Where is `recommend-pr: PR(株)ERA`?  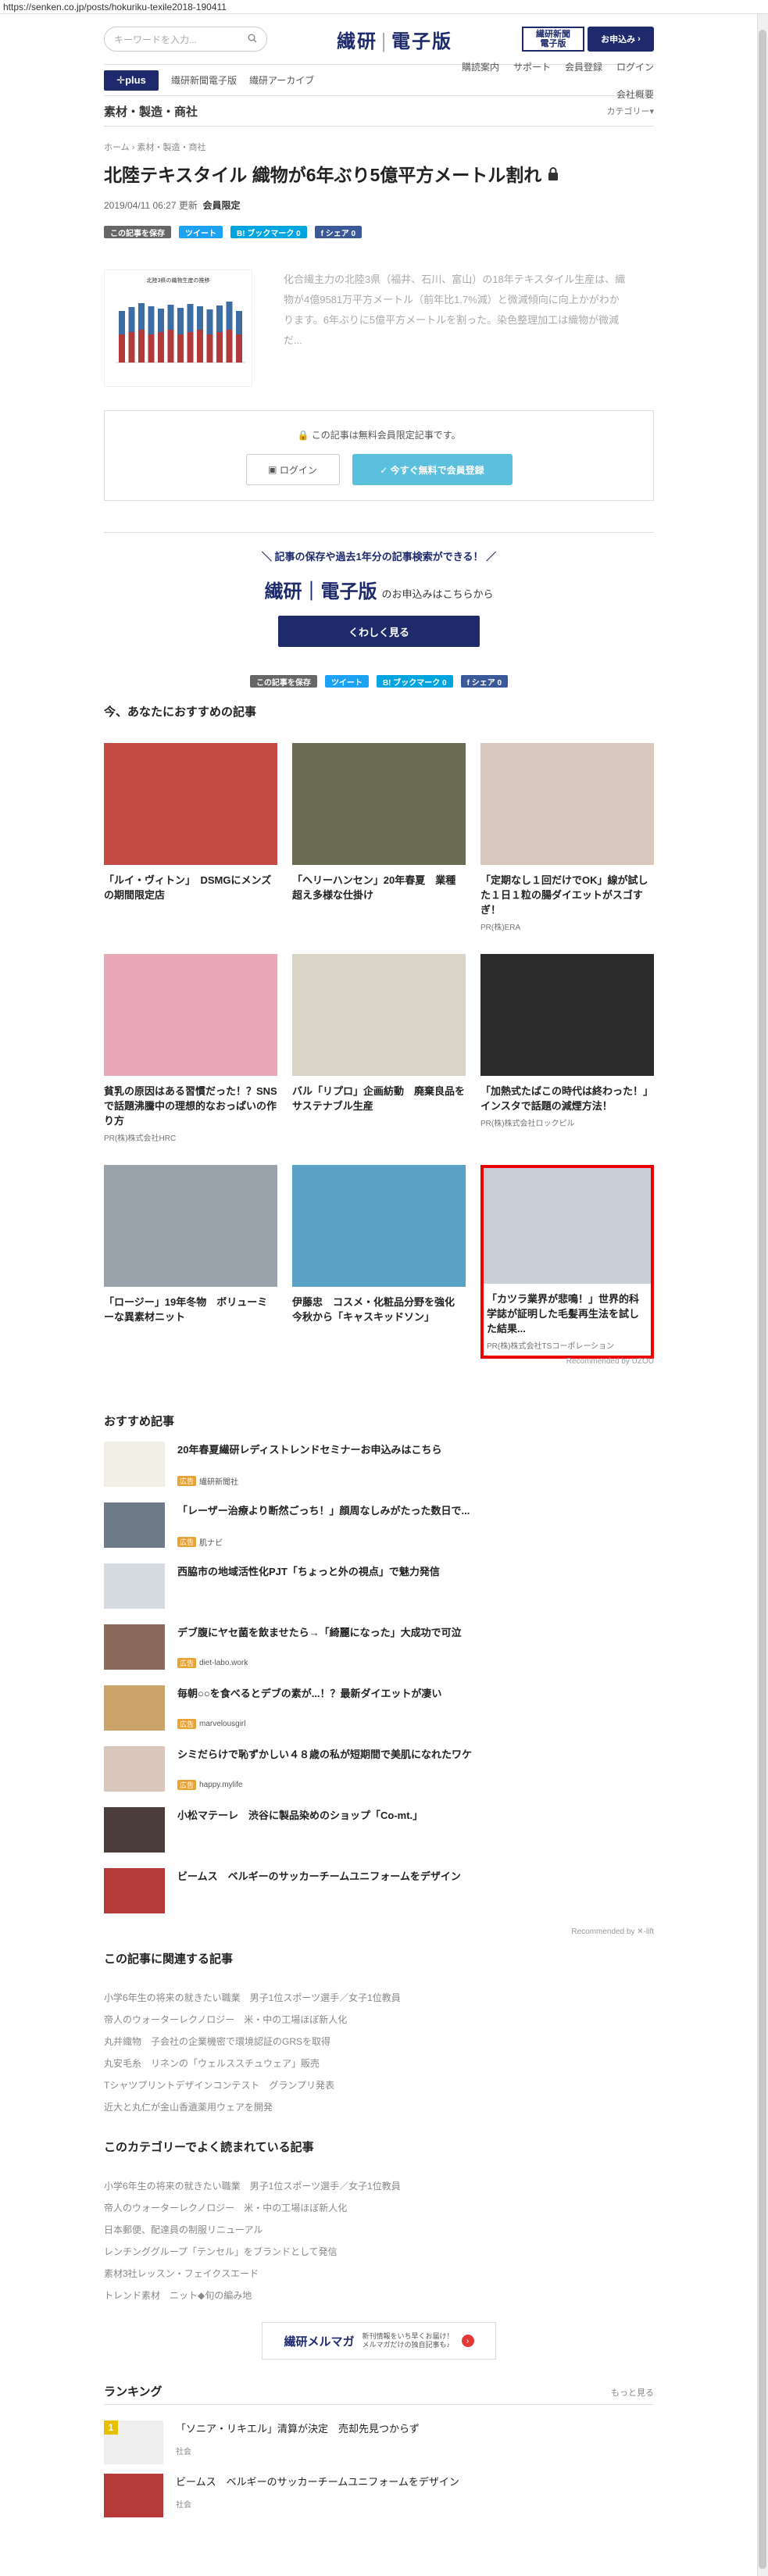 recommend-pr: PR(株)ERA is located at coordinates (501, 928).